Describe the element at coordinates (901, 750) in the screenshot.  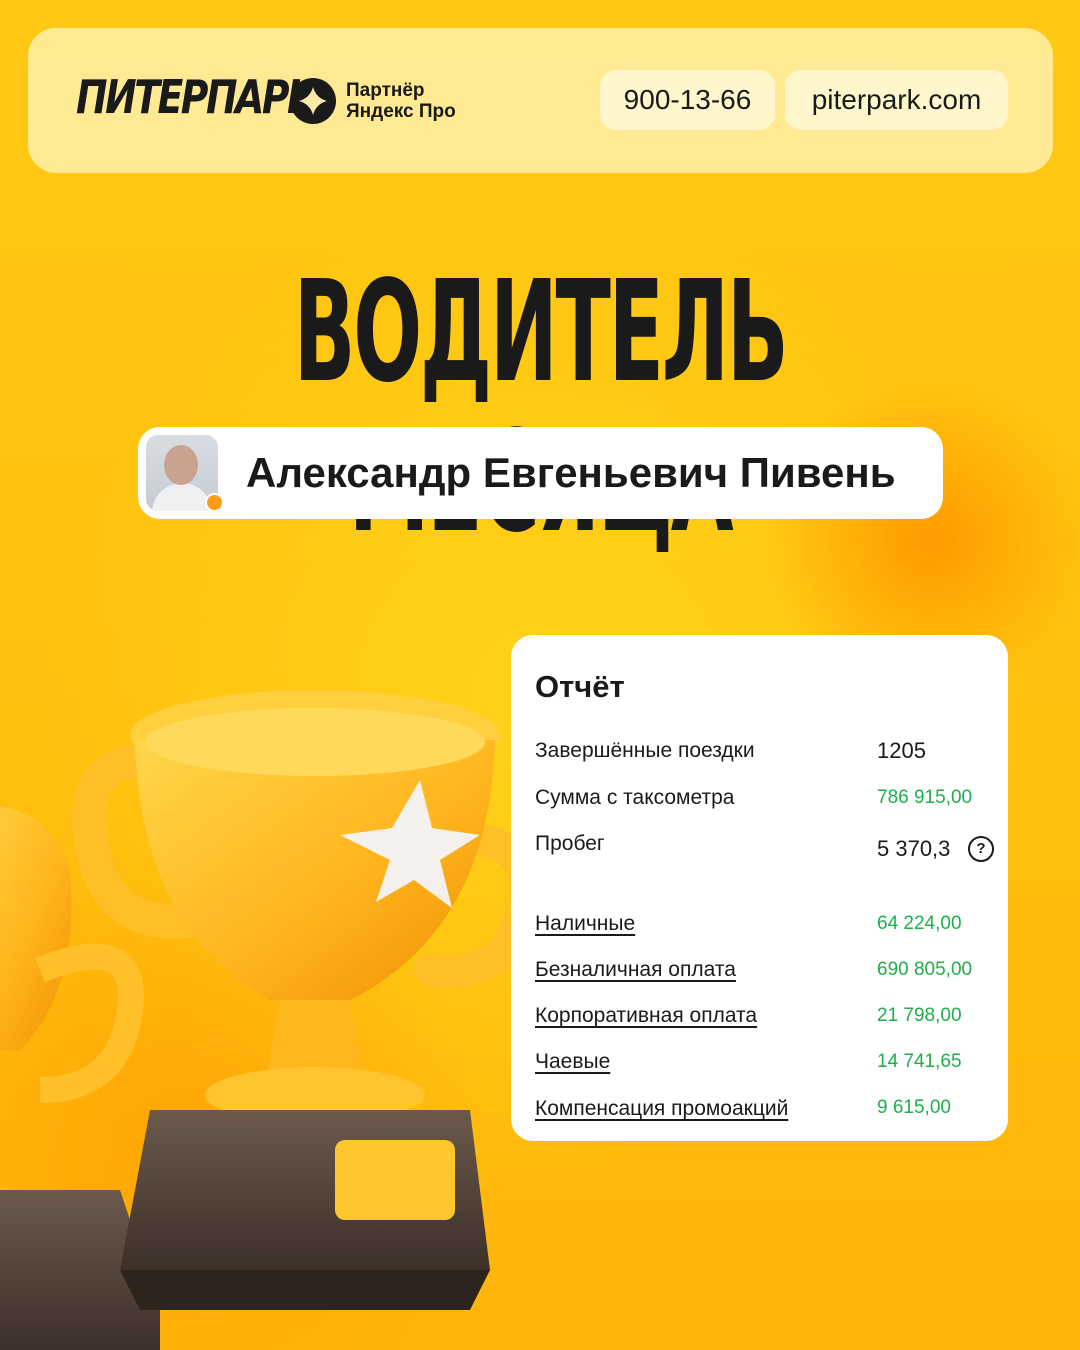
I see `report-value-trips: 1205` at that location.